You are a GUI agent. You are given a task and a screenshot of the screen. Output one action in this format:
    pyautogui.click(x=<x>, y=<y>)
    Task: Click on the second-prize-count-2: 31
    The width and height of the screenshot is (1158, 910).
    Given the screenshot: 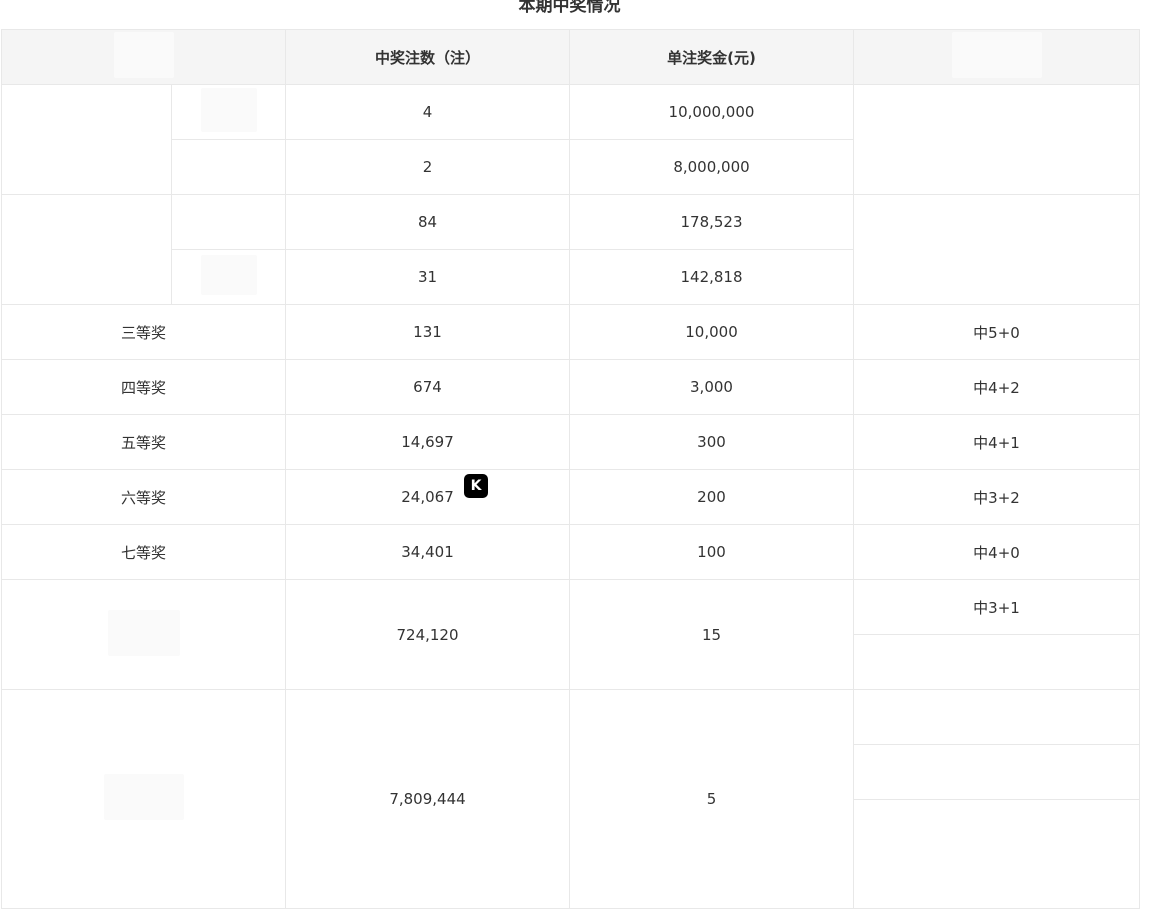 What is the action you would take?
    pyautogui.click(x=427, y=277)
    